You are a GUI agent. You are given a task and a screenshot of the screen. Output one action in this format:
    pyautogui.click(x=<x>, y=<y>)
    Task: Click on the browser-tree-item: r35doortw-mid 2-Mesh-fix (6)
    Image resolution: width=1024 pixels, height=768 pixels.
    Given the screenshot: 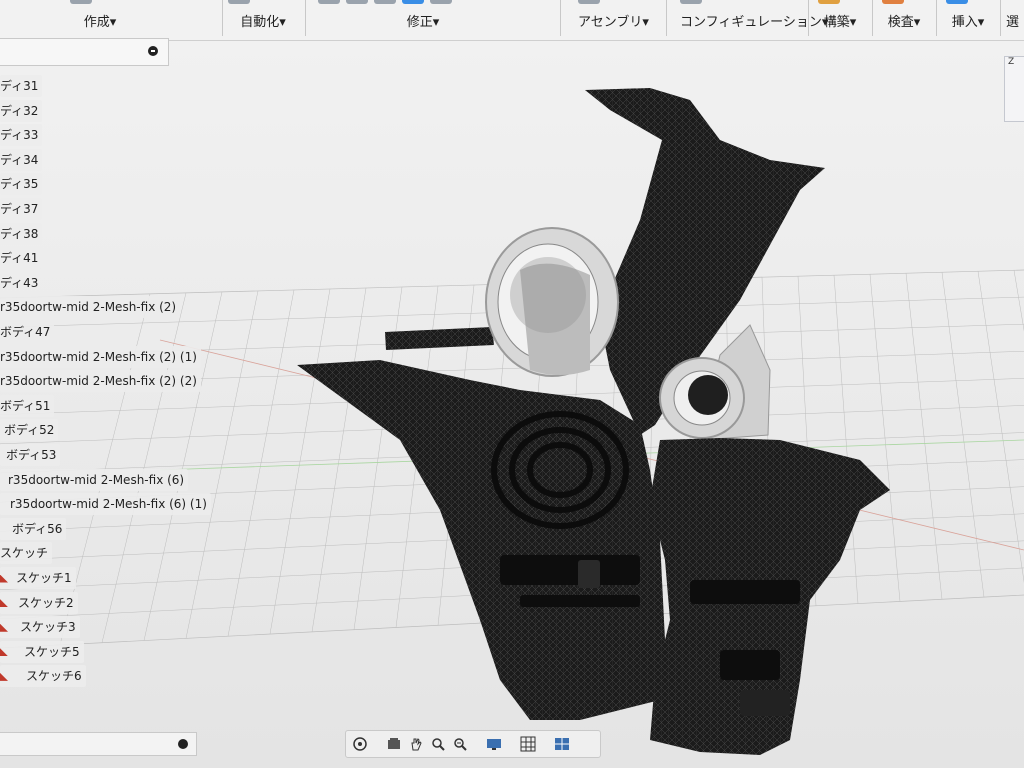 What is the action you would take?
    pyautogui.click(x=94, y=479)
    